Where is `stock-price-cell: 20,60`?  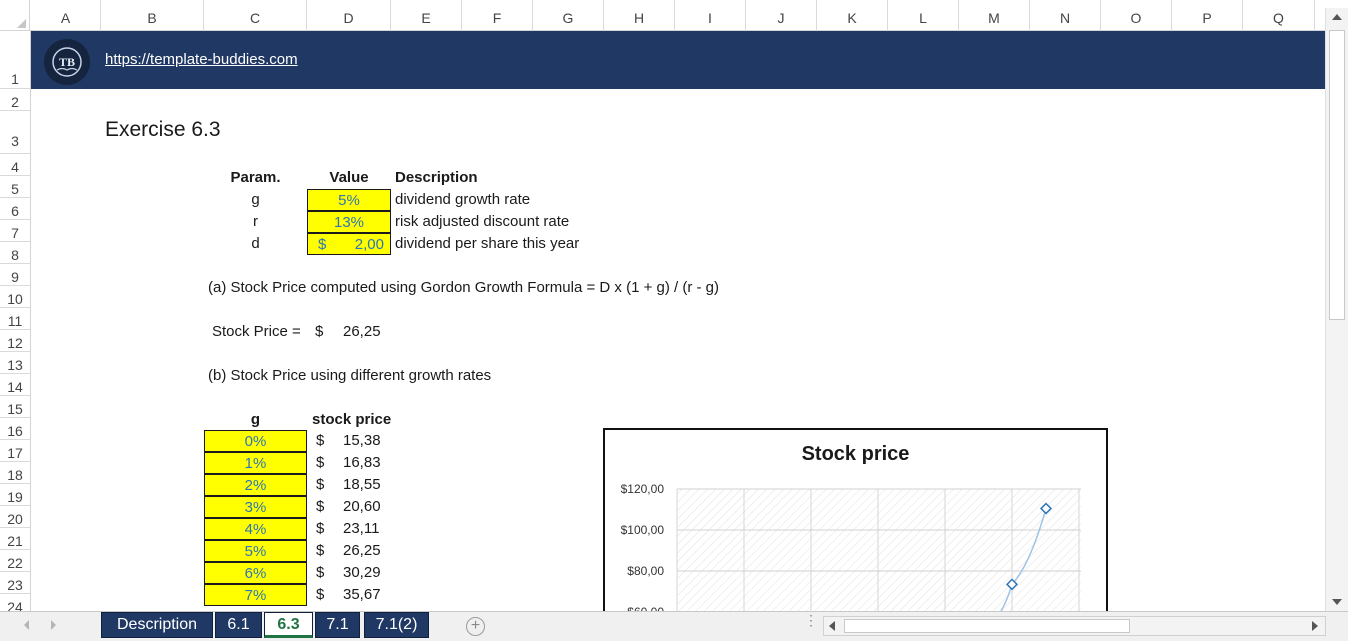
stock-price-cell: 20,60 is located at coordinates (362, 506).